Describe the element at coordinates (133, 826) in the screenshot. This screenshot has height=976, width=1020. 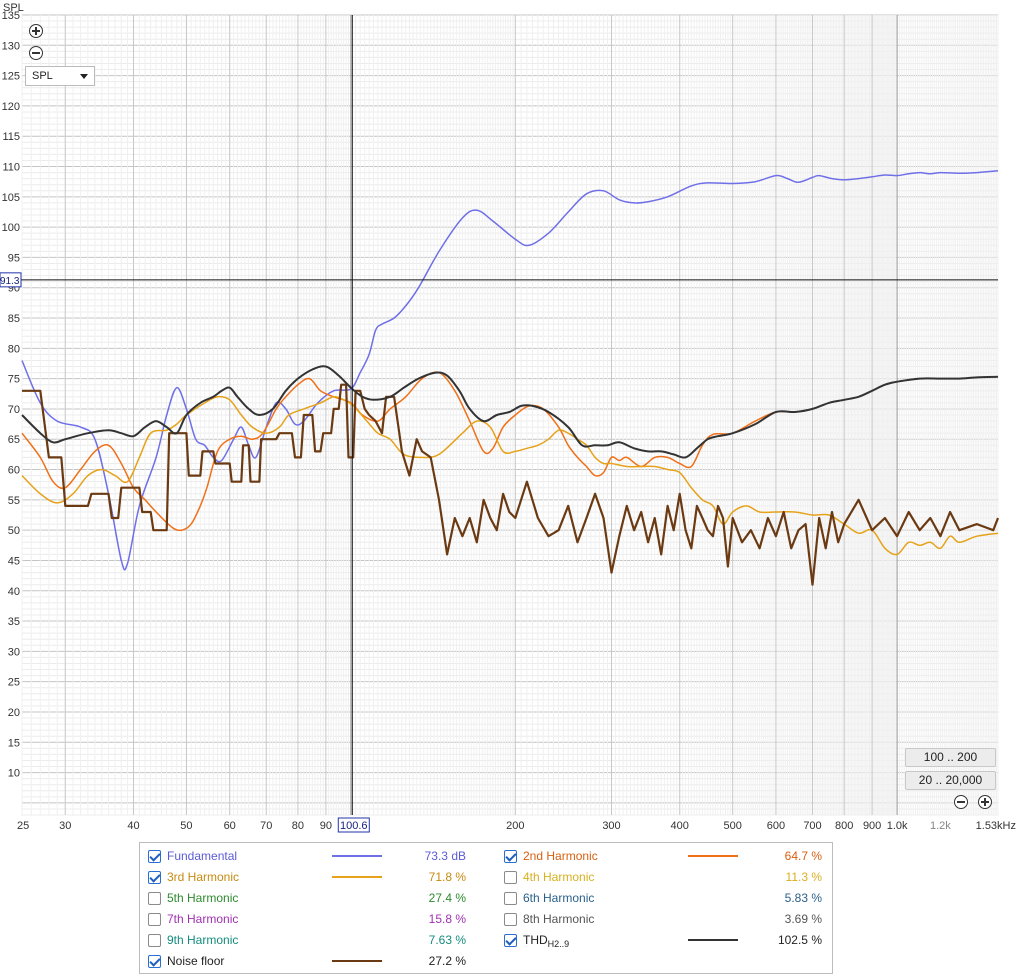
I see `x-tick-label: 40` at that location.